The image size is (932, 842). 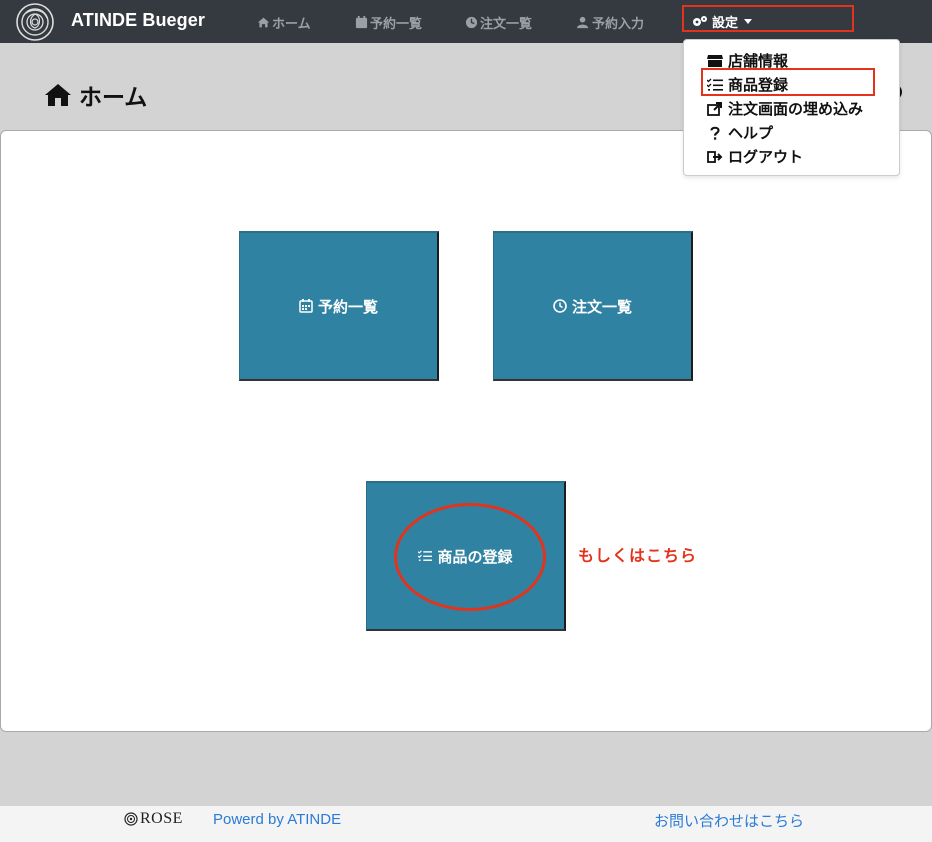 What do you see at coordinates (796, 109) in the screenshot?
I see `menu-item-label: 注文画面の埋め込み` at bounding box center [796, 109].